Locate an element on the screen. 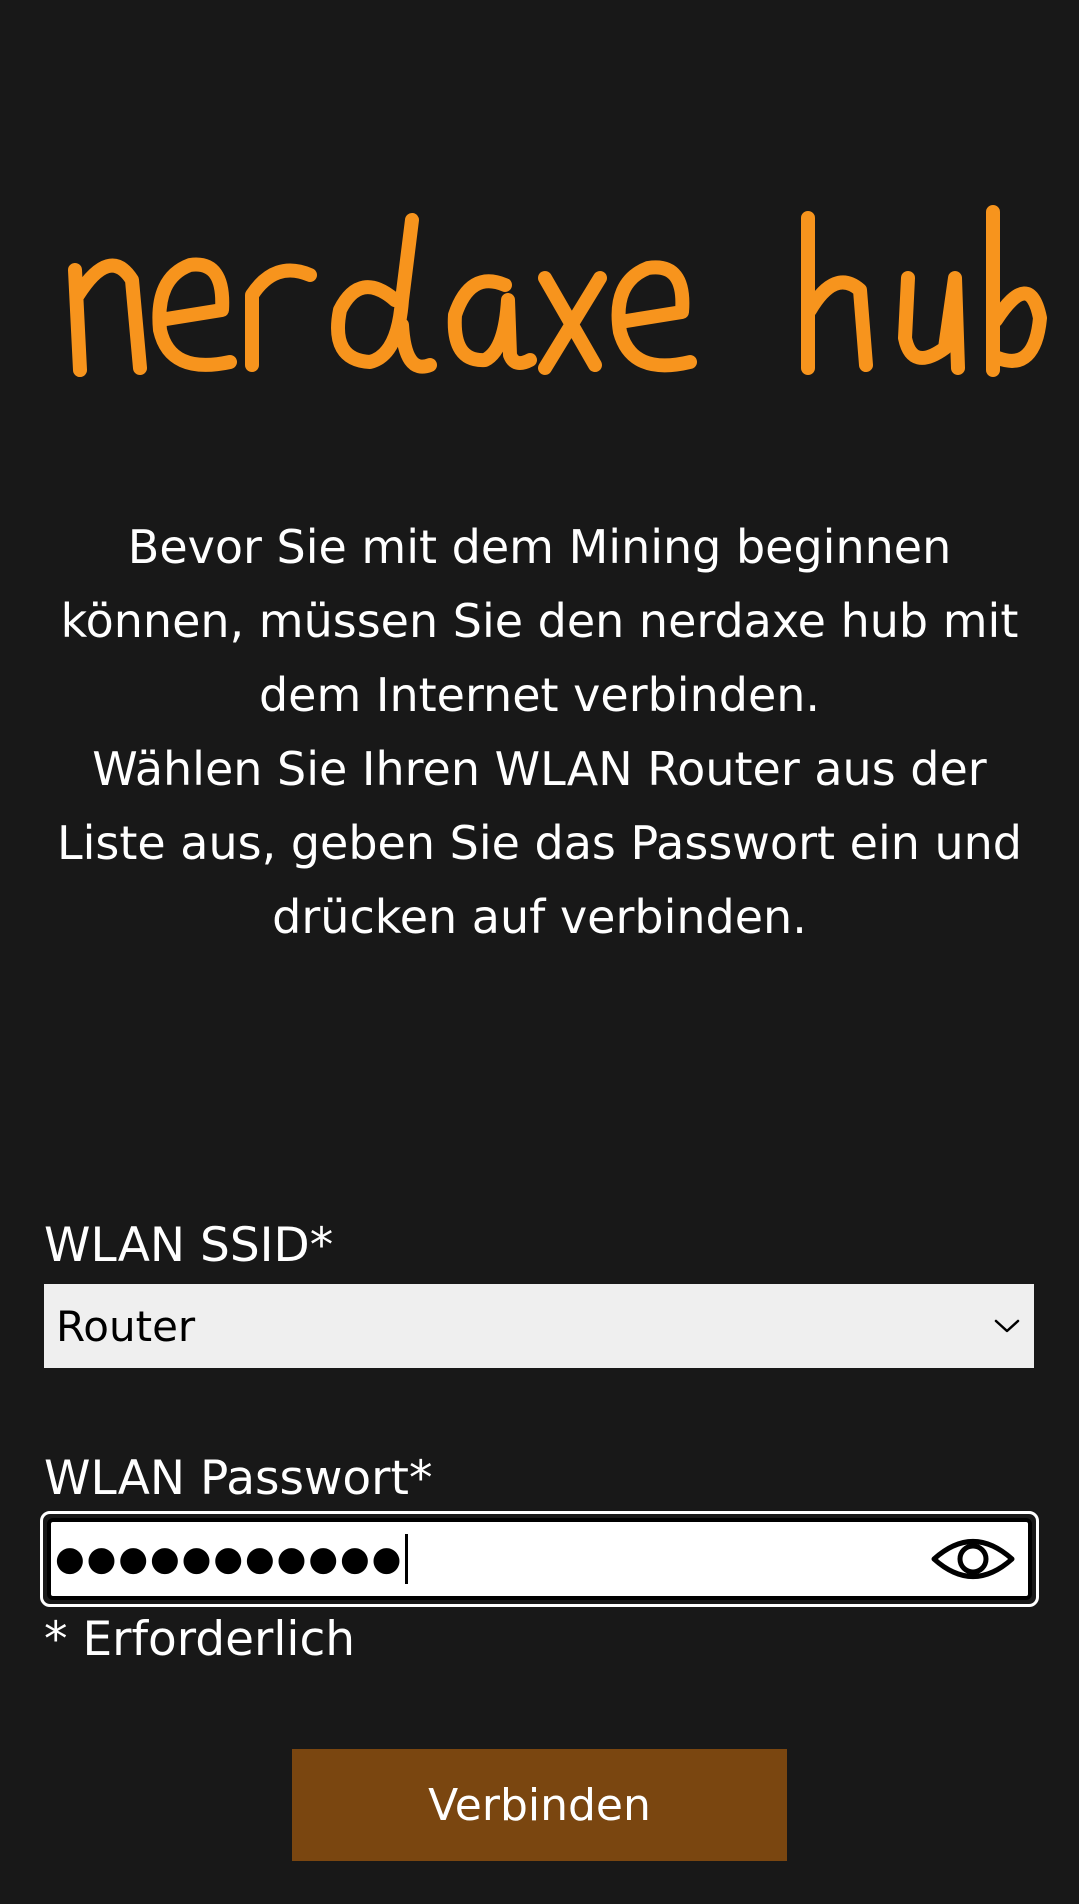  password-label: WLAN Passwort* is located at coordinates (238, 1478).